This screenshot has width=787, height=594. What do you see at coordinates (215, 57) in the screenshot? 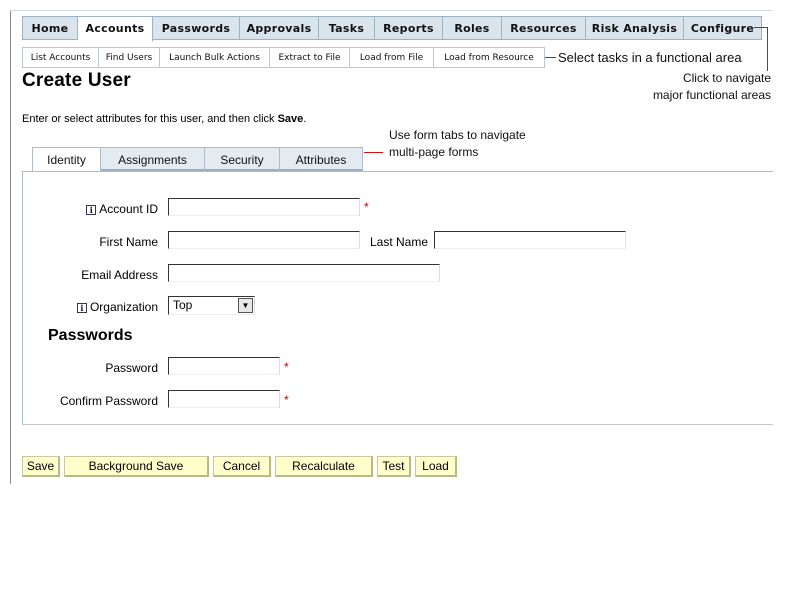
I see `subtab-launch-bulk-actions: Launch Bulk Actions` at bounding box center [215, 57].